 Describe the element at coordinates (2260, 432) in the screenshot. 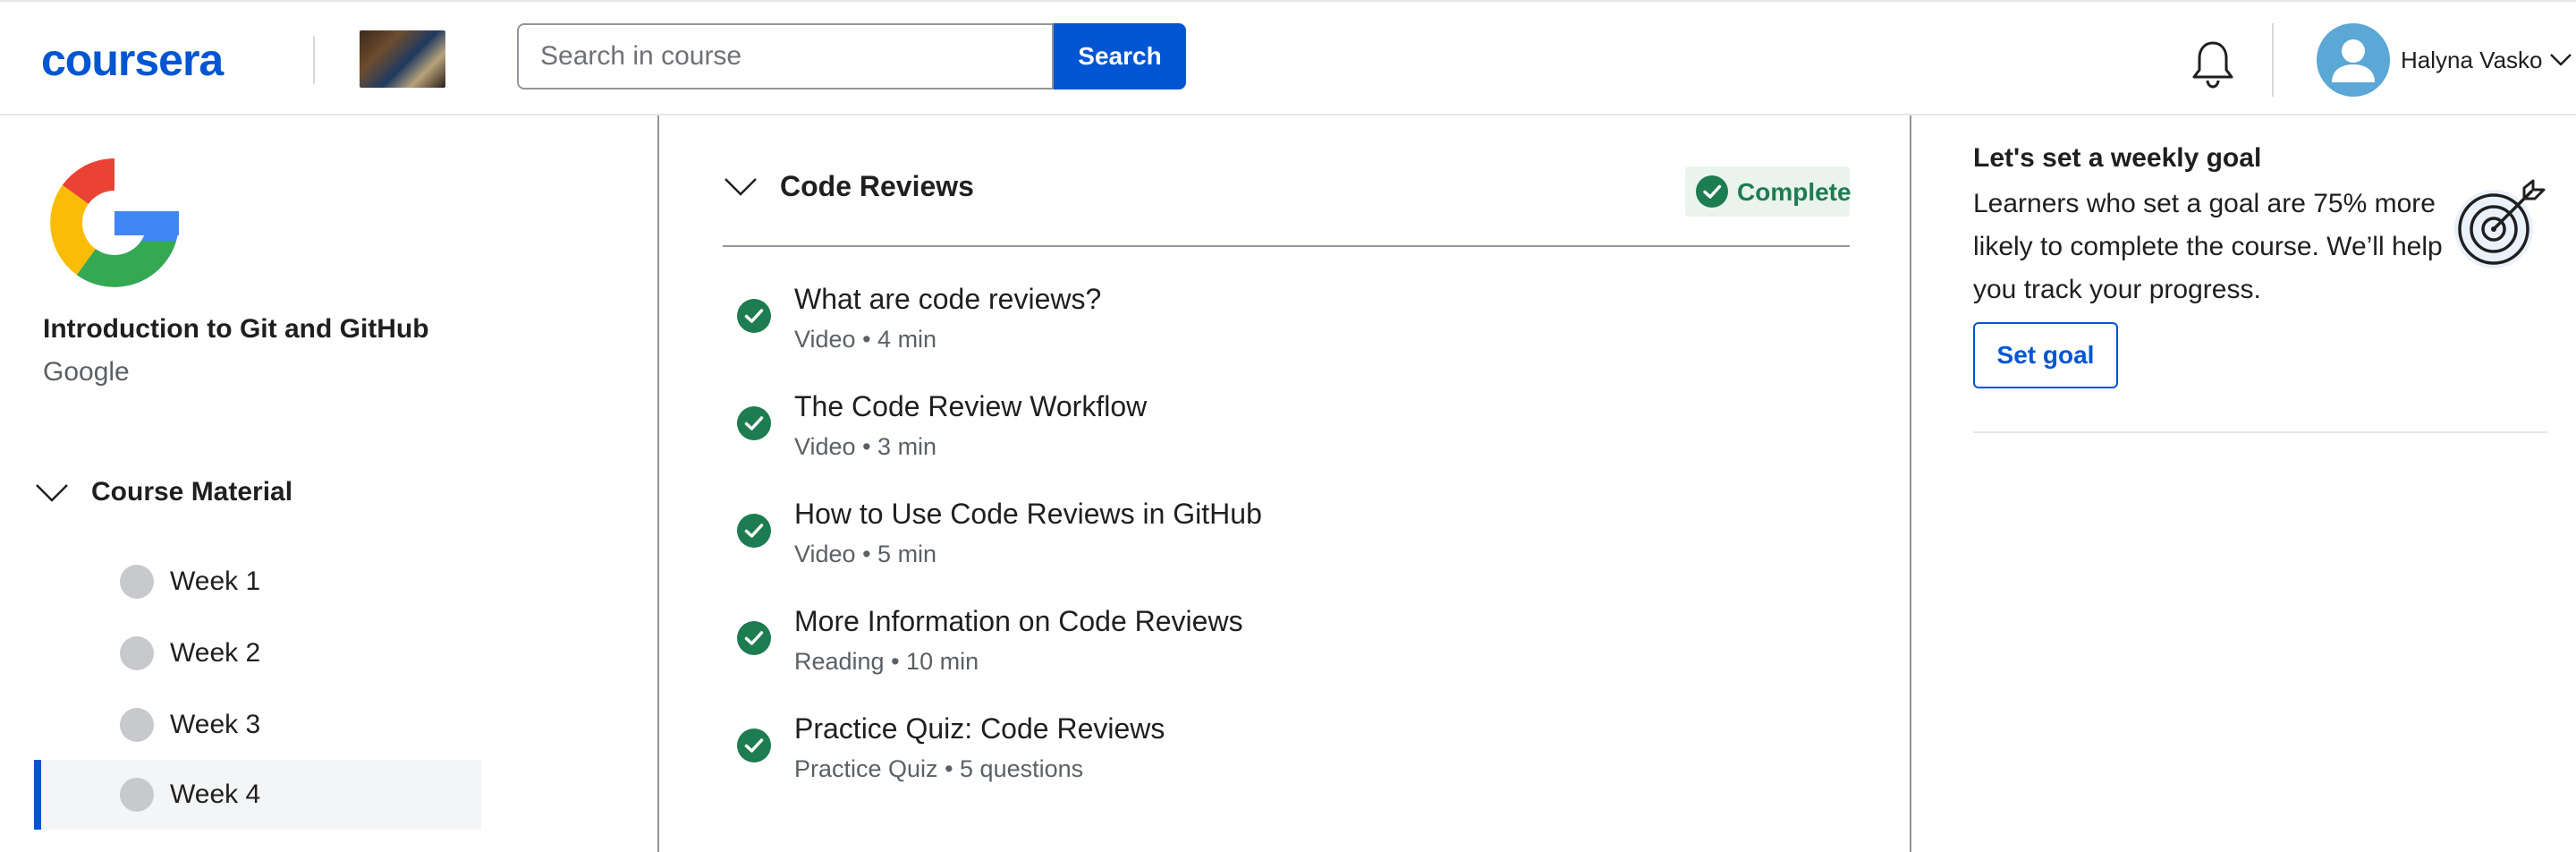

I see `goal-divider` at that location.